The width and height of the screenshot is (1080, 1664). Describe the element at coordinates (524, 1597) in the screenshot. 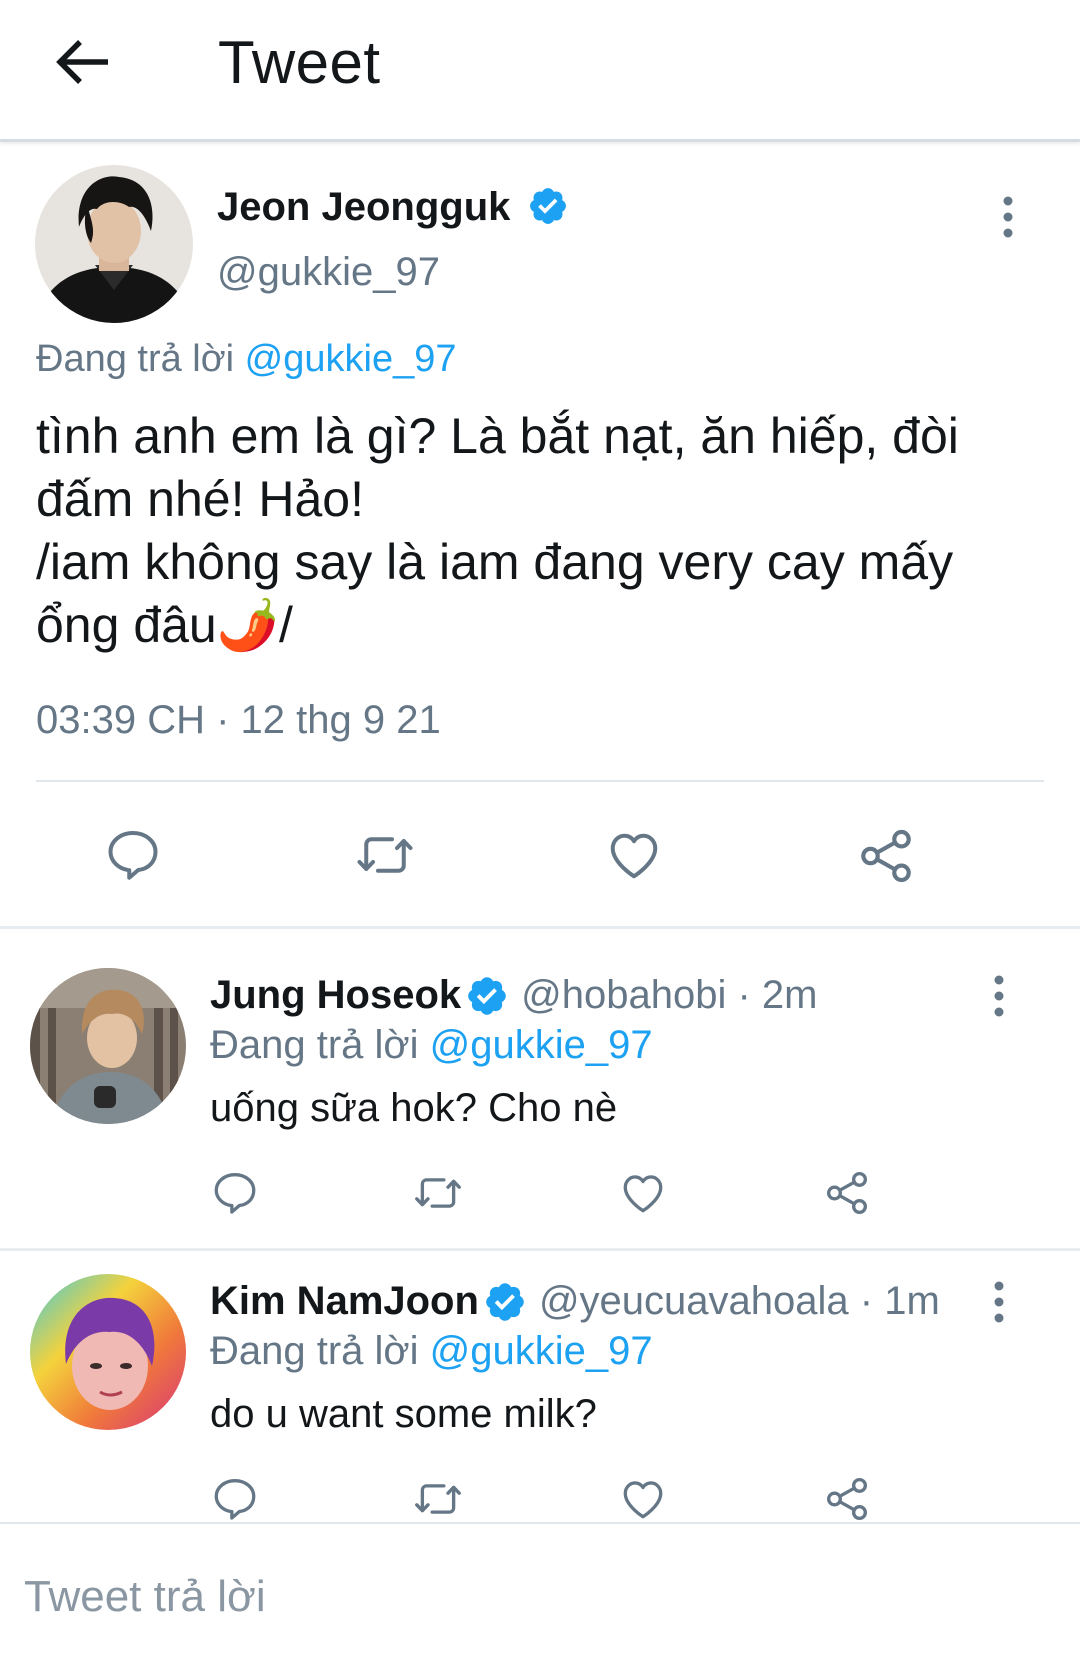

I see `reply-input` at that location.